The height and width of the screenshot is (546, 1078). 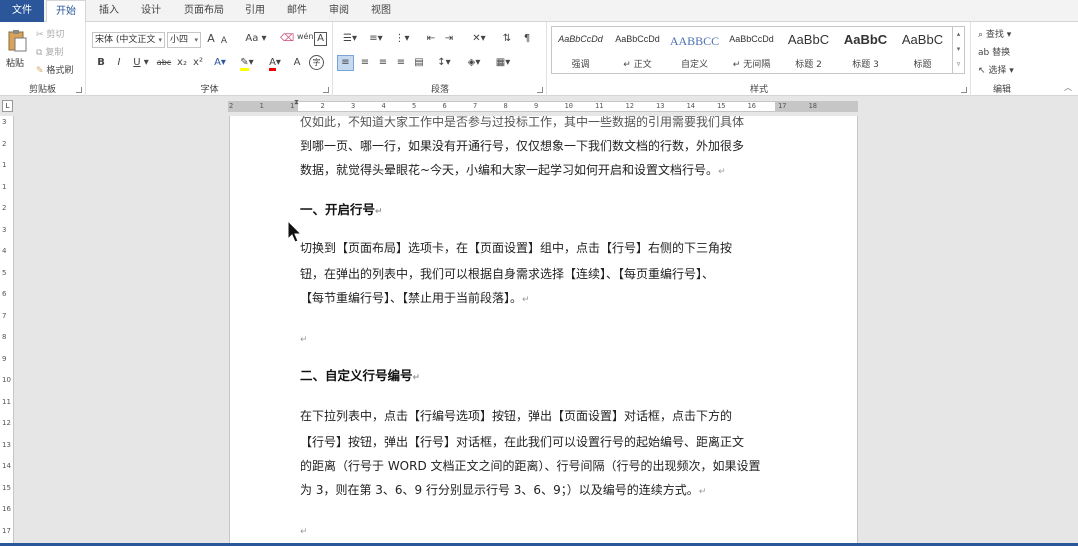 What do you see at coordinates (15, 64) in the screenshot?
I see `paste-label: 粘贴` at bounding box center [15, 64].